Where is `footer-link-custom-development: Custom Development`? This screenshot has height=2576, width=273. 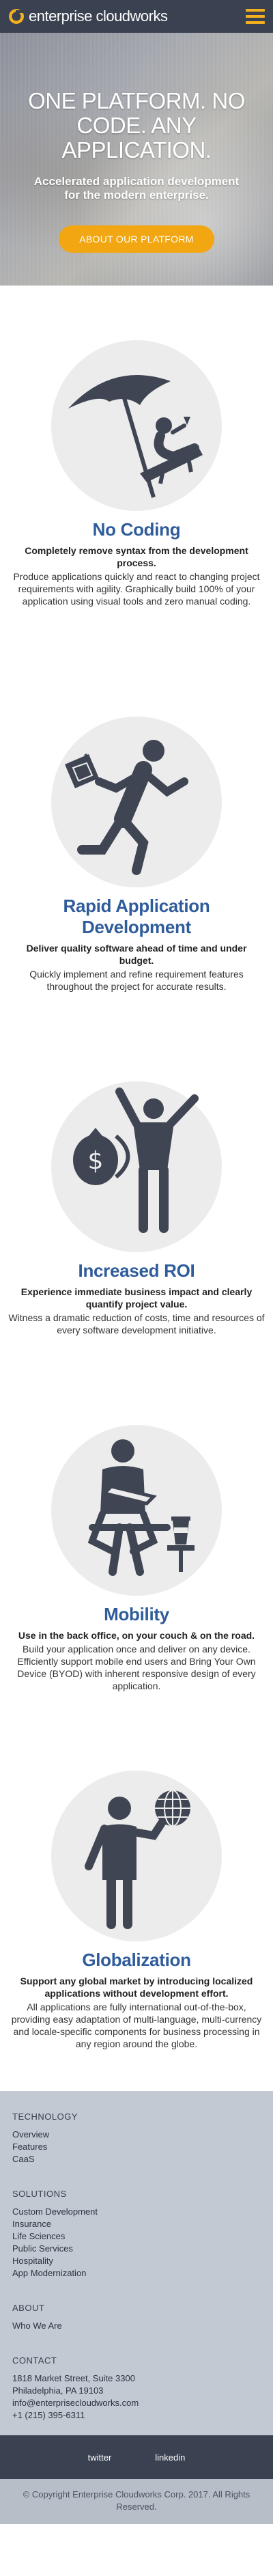
footer-link-custom-development: Custom Development is located at coordinates (136, 2212).